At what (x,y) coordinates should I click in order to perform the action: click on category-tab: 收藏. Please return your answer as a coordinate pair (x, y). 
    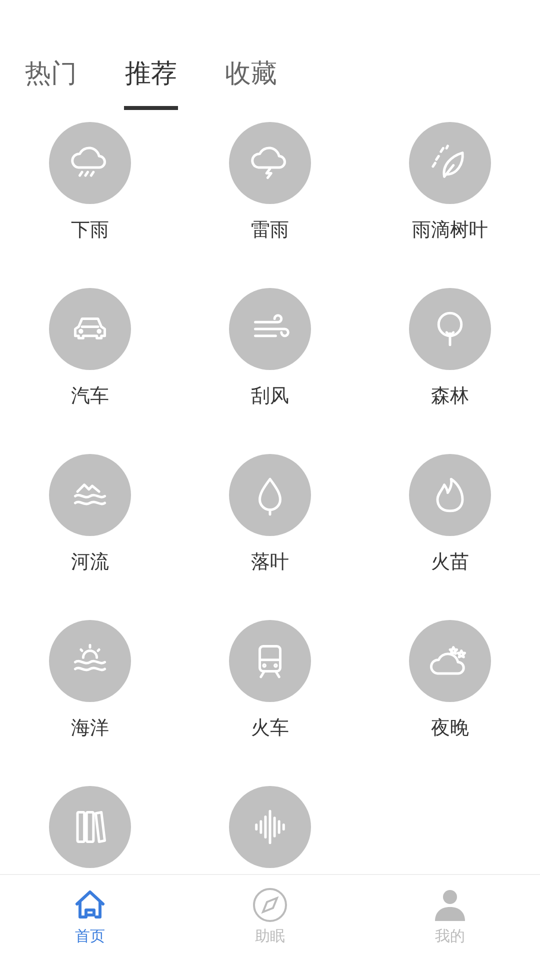
    Looking at the image, I should click on (251, 82).